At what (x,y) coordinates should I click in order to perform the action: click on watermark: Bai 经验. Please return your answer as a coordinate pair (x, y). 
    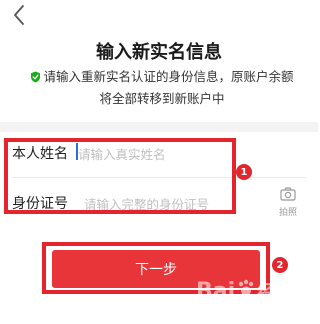
    Looking at the image, I should click on (256, 291).